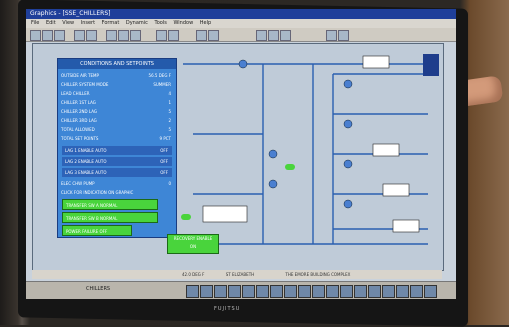 The width and height of the screenshot is (509, 327). What do you see at coordinates (117, 192) in the screenshot?
I see `indication-link: CLICK FOR INDICATION ON GRAPHIC` at bounding box center [117, 192].